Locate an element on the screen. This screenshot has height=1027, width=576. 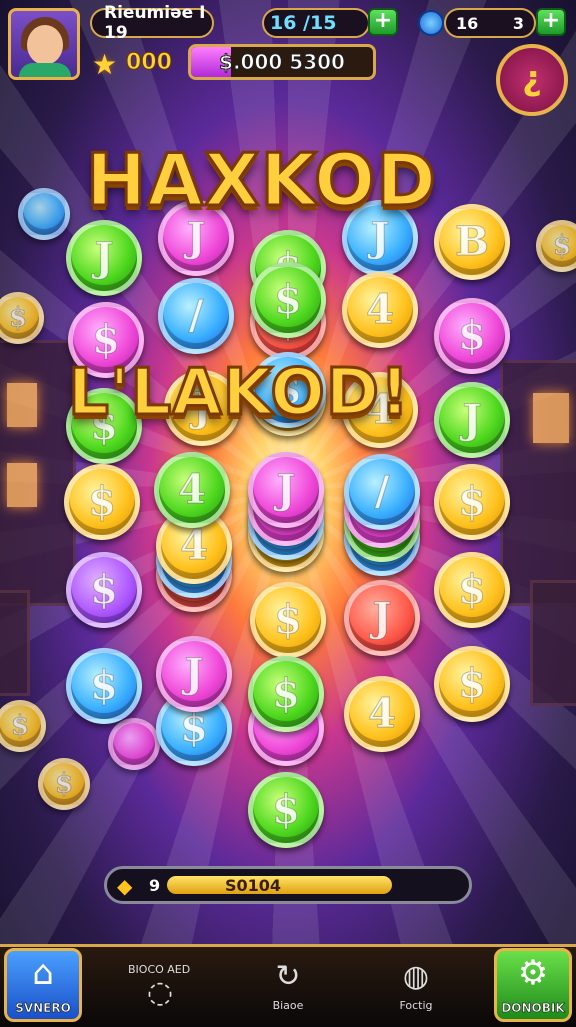
progress-icon: ◆ is located at coordinates (125, 886).